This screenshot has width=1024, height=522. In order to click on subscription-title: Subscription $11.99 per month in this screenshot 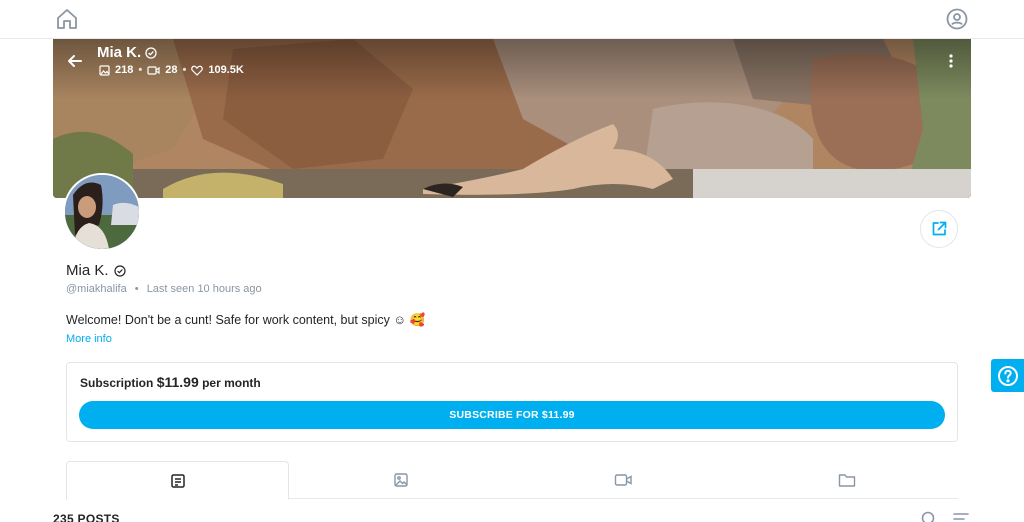, I will do `click(170, 382)`.